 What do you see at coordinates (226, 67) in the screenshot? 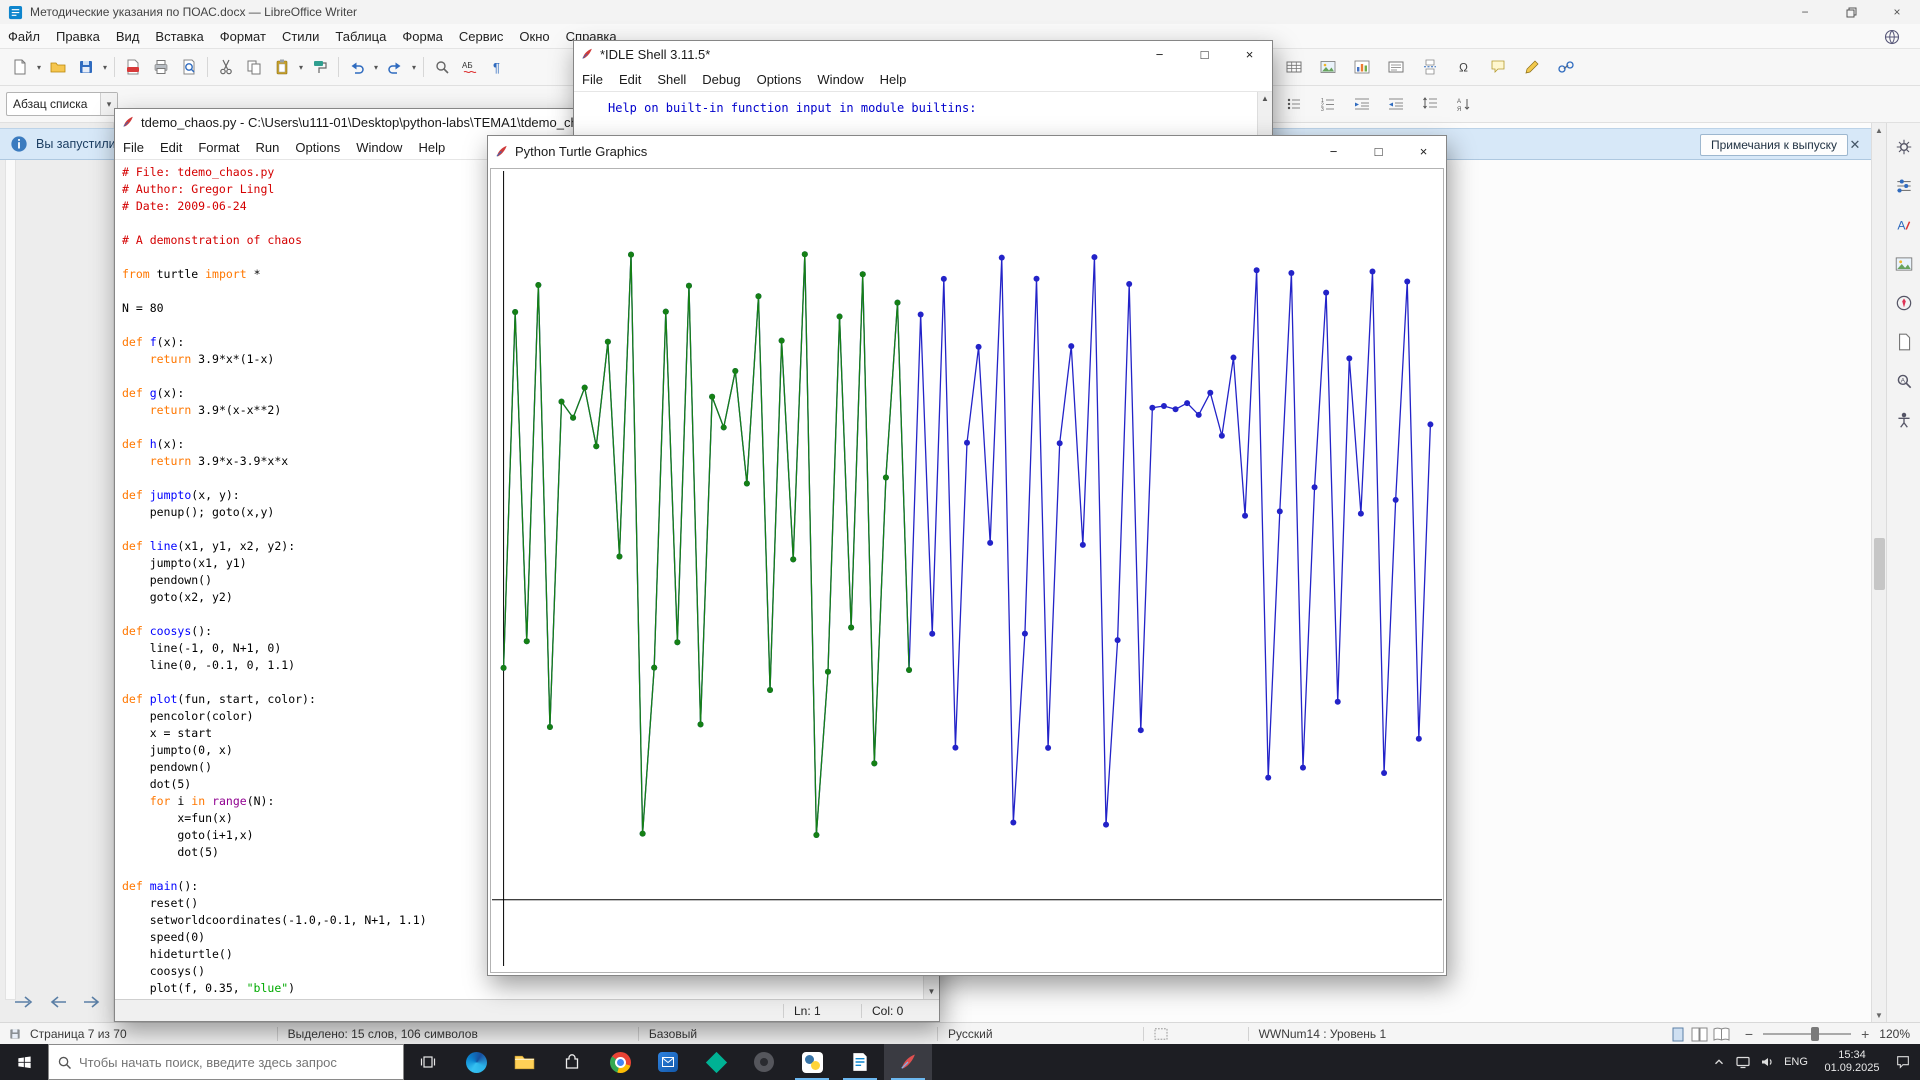
I see `cut-icon` at bounding box center [226, 67].